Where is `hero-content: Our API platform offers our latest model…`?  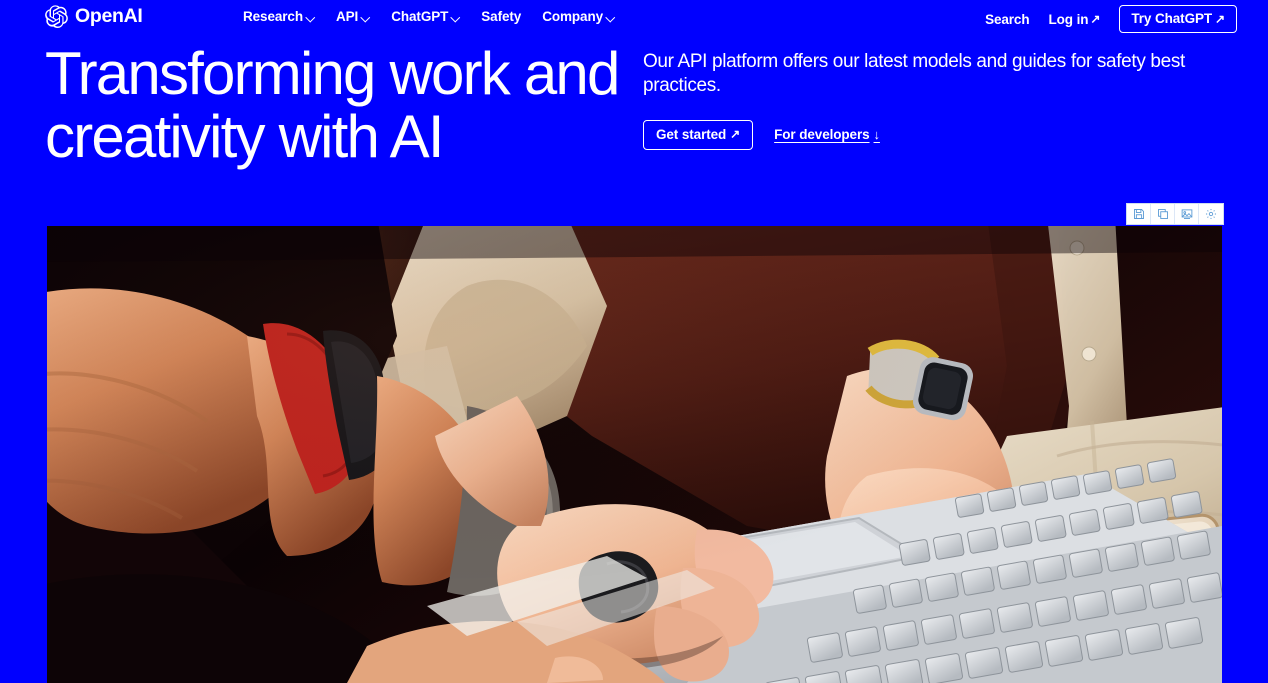 hero-content: Our API platform offers our latest model… is located at coordinates (933, 100).